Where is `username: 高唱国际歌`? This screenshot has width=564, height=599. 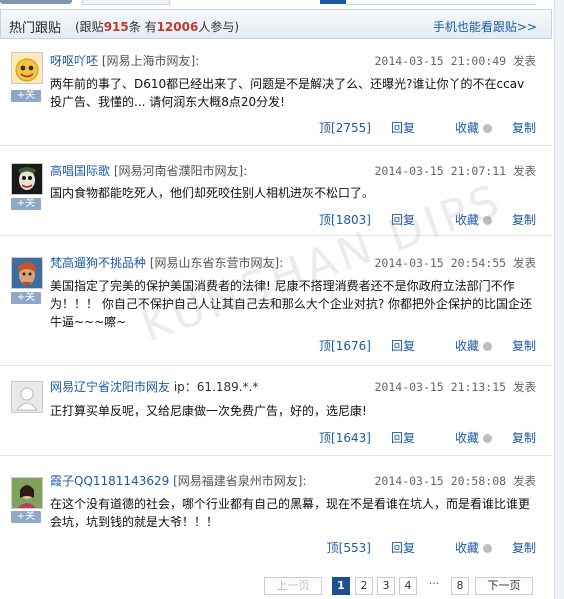
username: 高唱国际歌 is located at coordinates (80, 171).